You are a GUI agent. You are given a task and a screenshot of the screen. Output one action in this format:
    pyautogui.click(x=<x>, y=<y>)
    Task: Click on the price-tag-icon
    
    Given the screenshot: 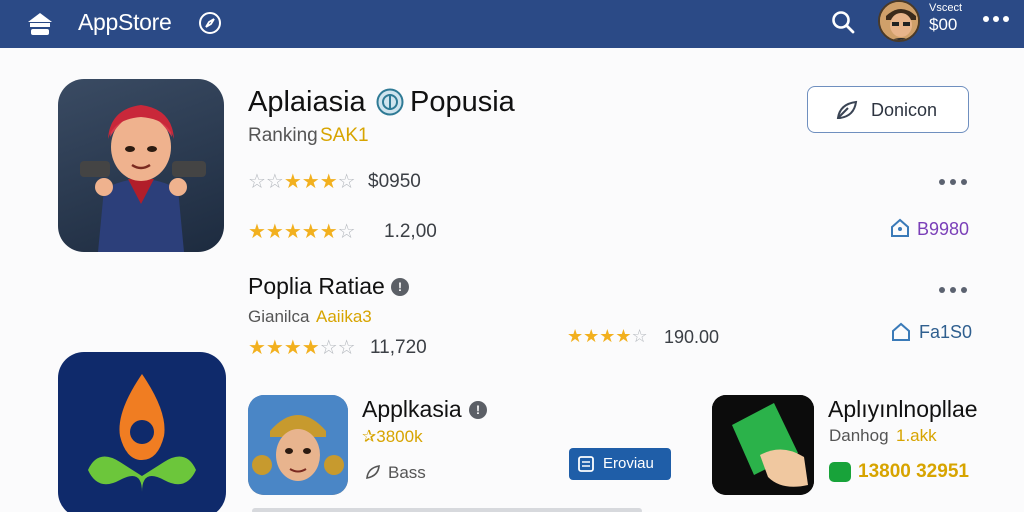 What is the action you would take?
    pyautogui.click(x=900, y=227)
    